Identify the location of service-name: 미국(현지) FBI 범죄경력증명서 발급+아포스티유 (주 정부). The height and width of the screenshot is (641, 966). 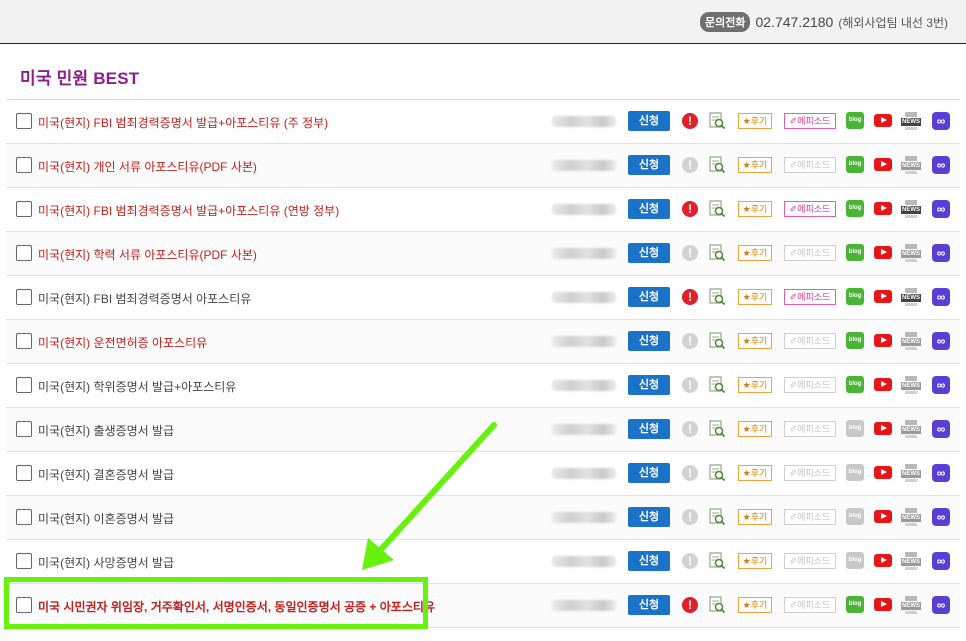
(183, 122).